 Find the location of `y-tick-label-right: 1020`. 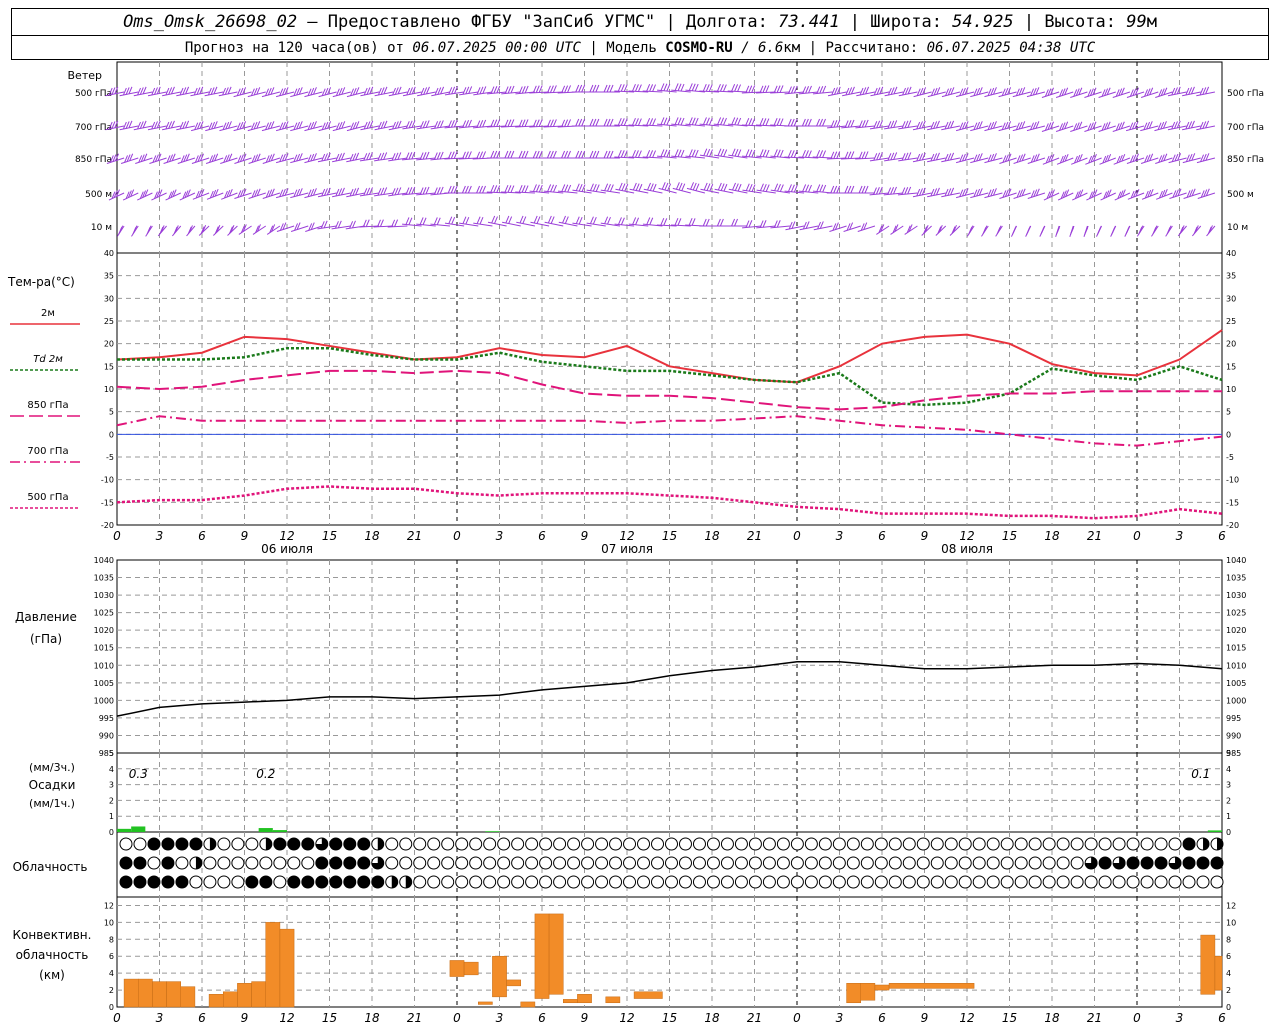

y-tick-label-right: 1020 is located at coordinates (1236, 630).